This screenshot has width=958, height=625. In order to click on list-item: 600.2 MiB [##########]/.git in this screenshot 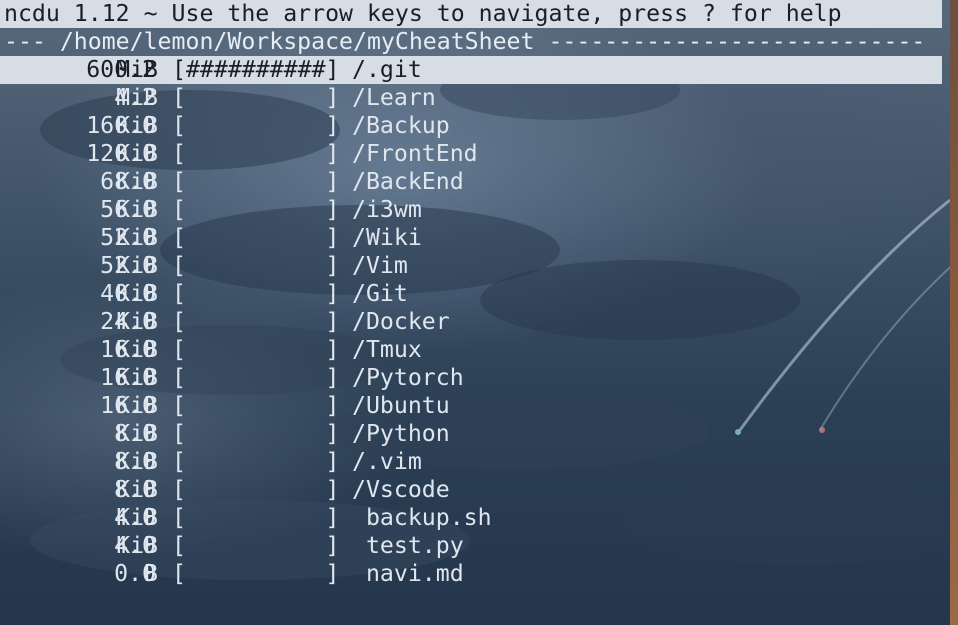, I will do `click(471, 70)`.